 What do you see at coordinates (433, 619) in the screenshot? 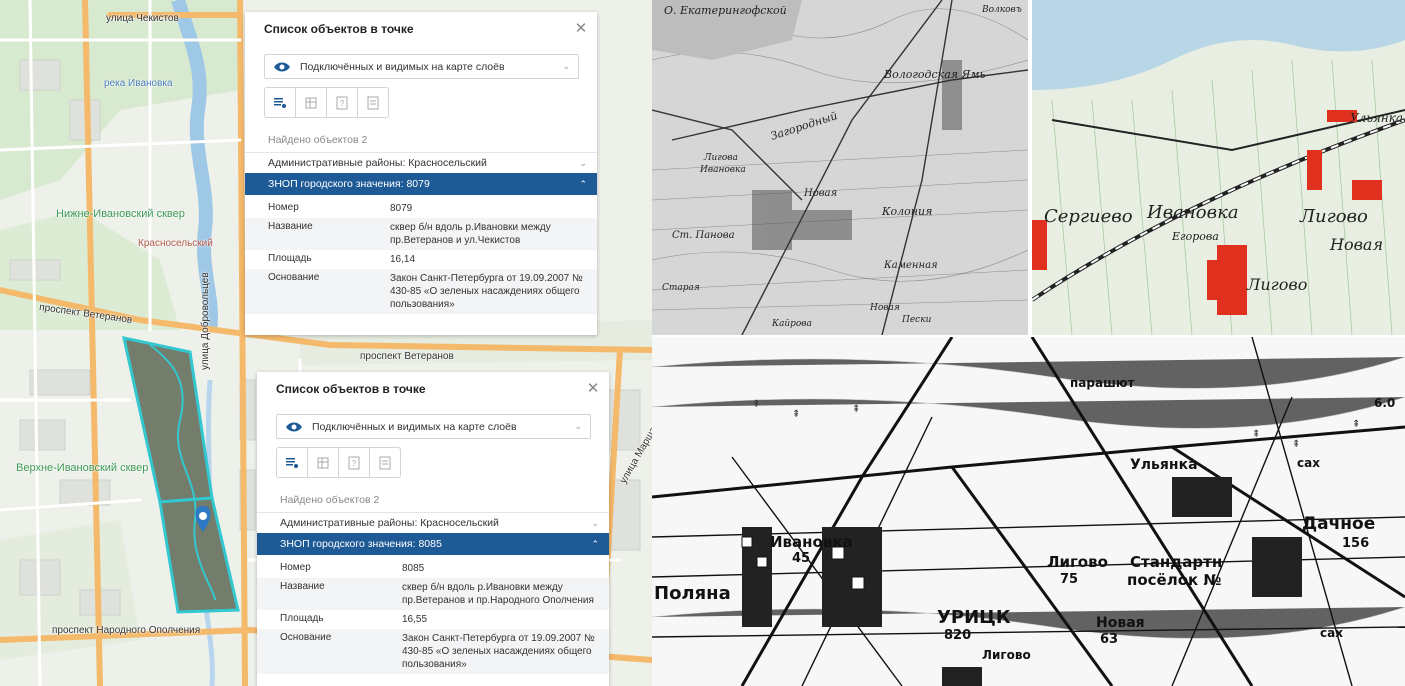
I see `table-row: Площадь 16,55` at bounding box center [433, 619].